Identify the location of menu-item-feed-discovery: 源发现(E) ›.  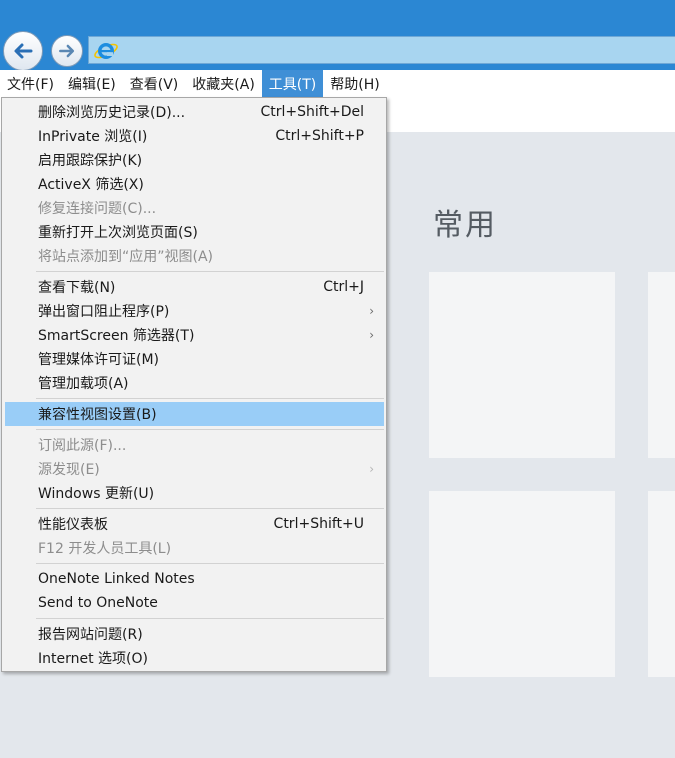
(194, 469).